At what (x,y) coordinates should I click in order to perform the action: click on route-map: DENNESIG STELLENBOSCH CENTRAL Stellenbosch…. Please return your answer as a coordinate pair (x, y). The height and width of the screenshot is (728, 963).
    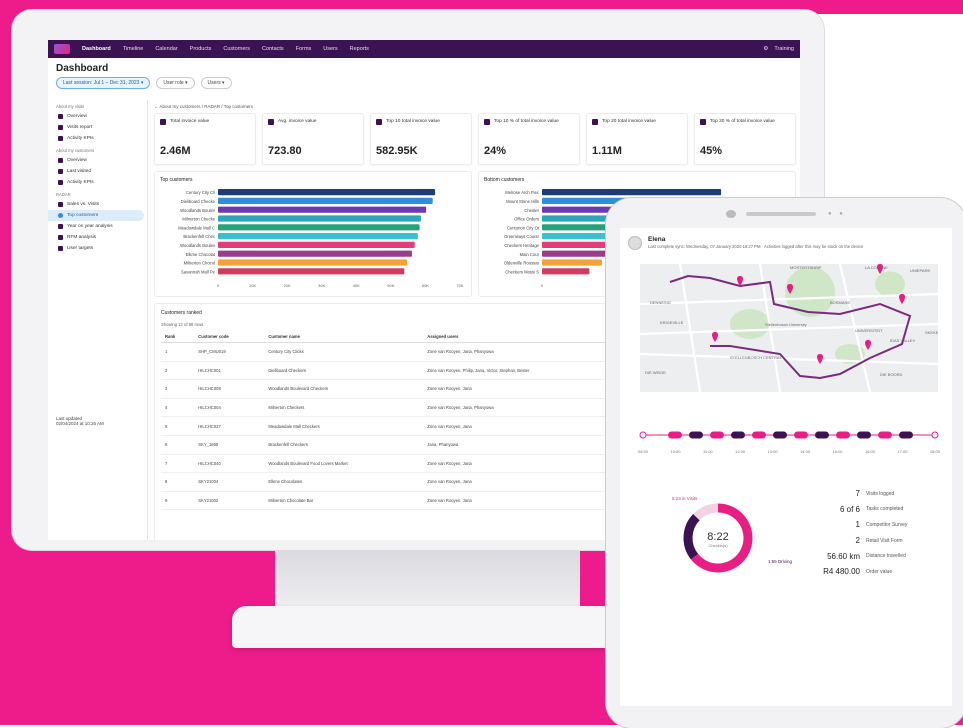
    Looking at the image, I should click on (789, 328).